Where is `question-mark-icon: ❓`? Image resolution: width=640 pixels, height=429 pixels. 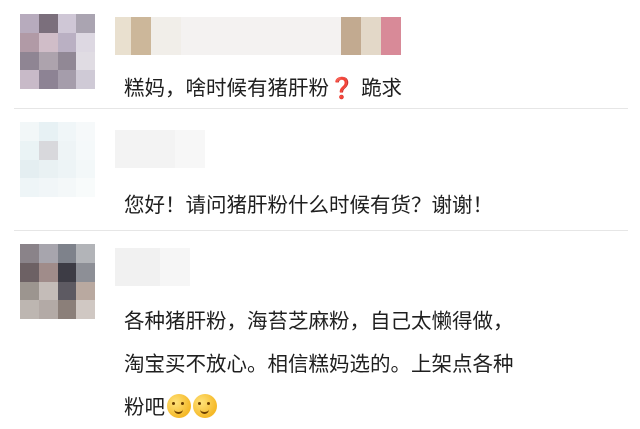
question-mark-icon: ❓ is located at coordinates (342, 88).